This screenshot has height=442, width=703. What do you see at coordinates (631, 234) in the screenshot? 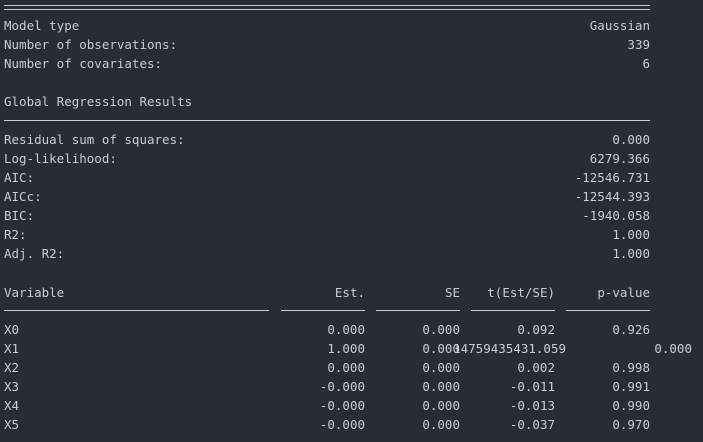
I see `r2-value: 1.000` at bounding box center [631, 234].